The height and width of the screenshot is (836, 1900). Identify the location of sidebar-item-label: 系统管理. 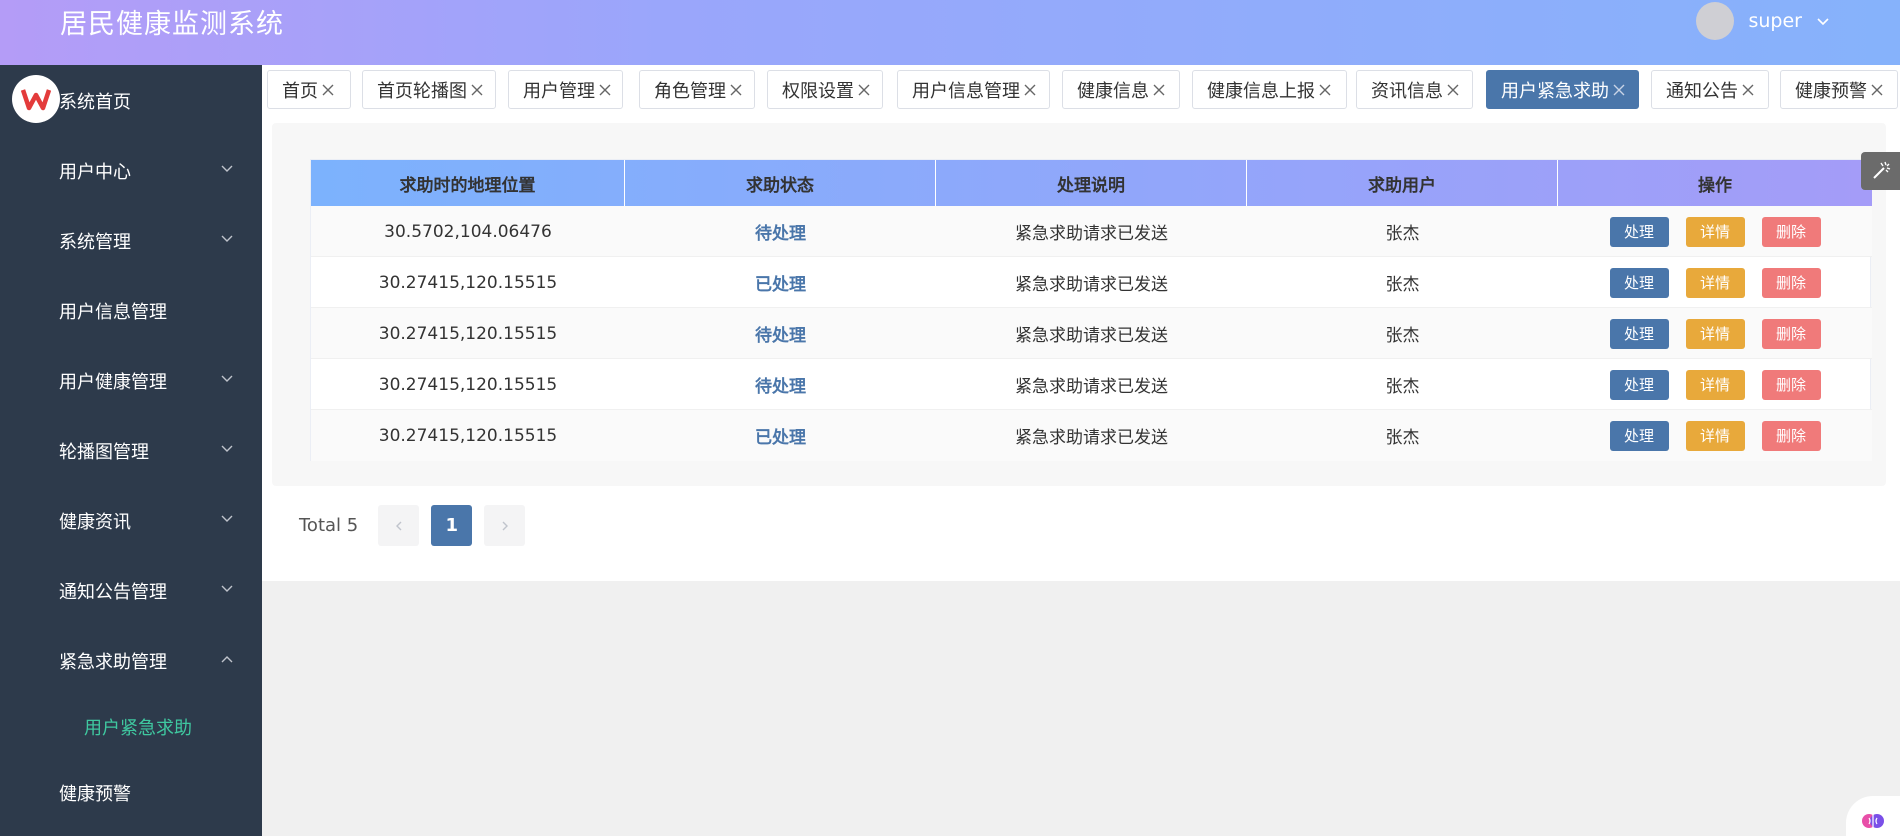
(95, 242).